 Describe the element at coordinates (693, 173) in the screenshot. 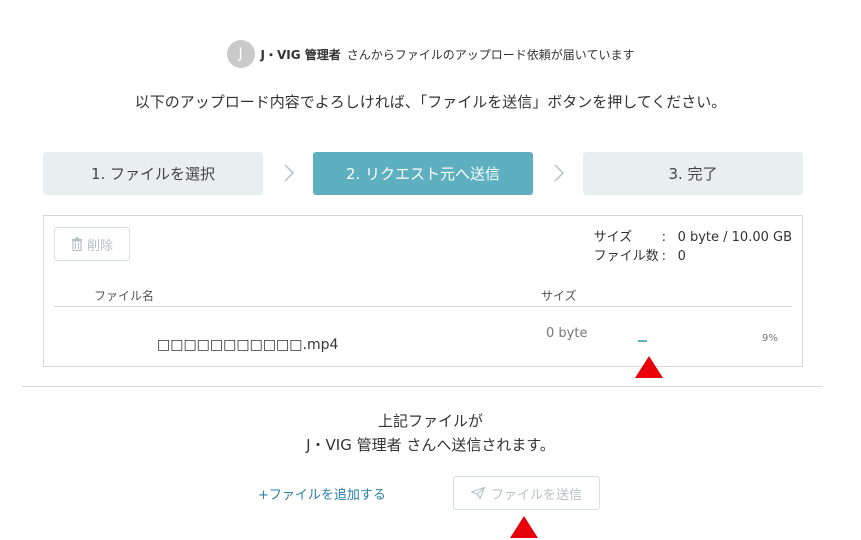

I see `step-complete: 3. 完了` at that location.